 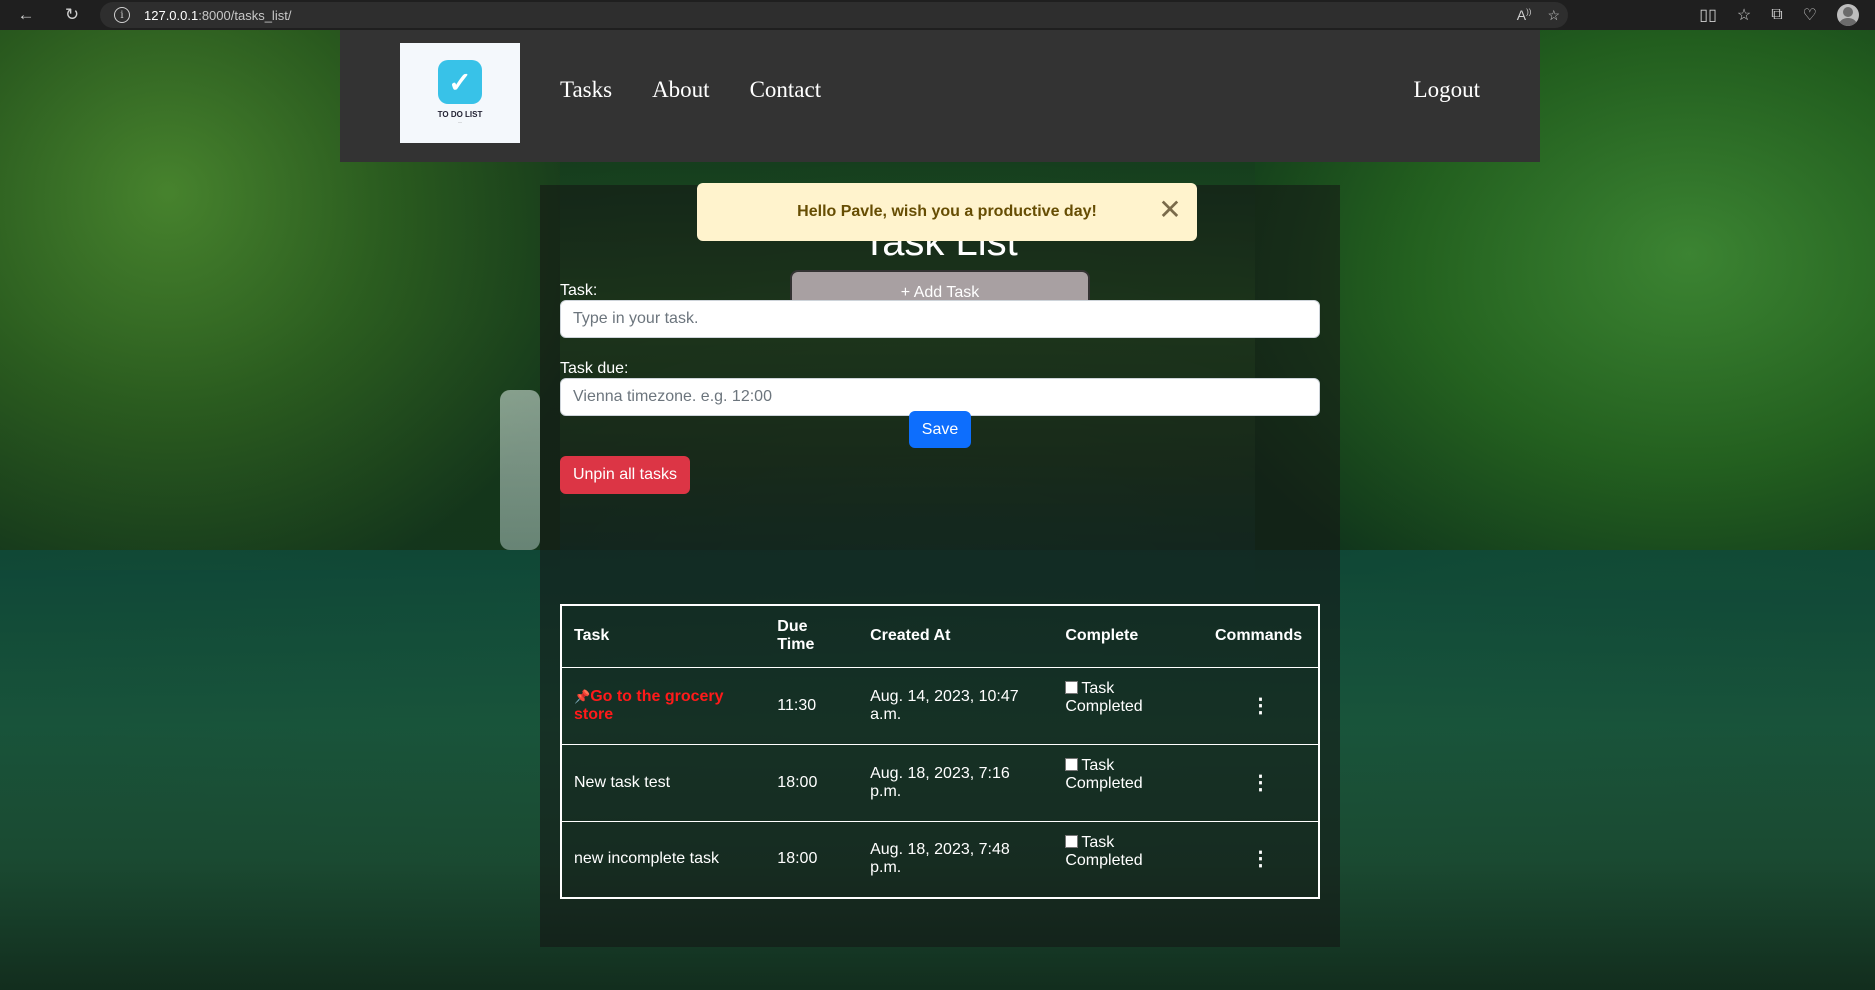 I want to click on task-cell: new incomplete task, so click(x=646, y=859).